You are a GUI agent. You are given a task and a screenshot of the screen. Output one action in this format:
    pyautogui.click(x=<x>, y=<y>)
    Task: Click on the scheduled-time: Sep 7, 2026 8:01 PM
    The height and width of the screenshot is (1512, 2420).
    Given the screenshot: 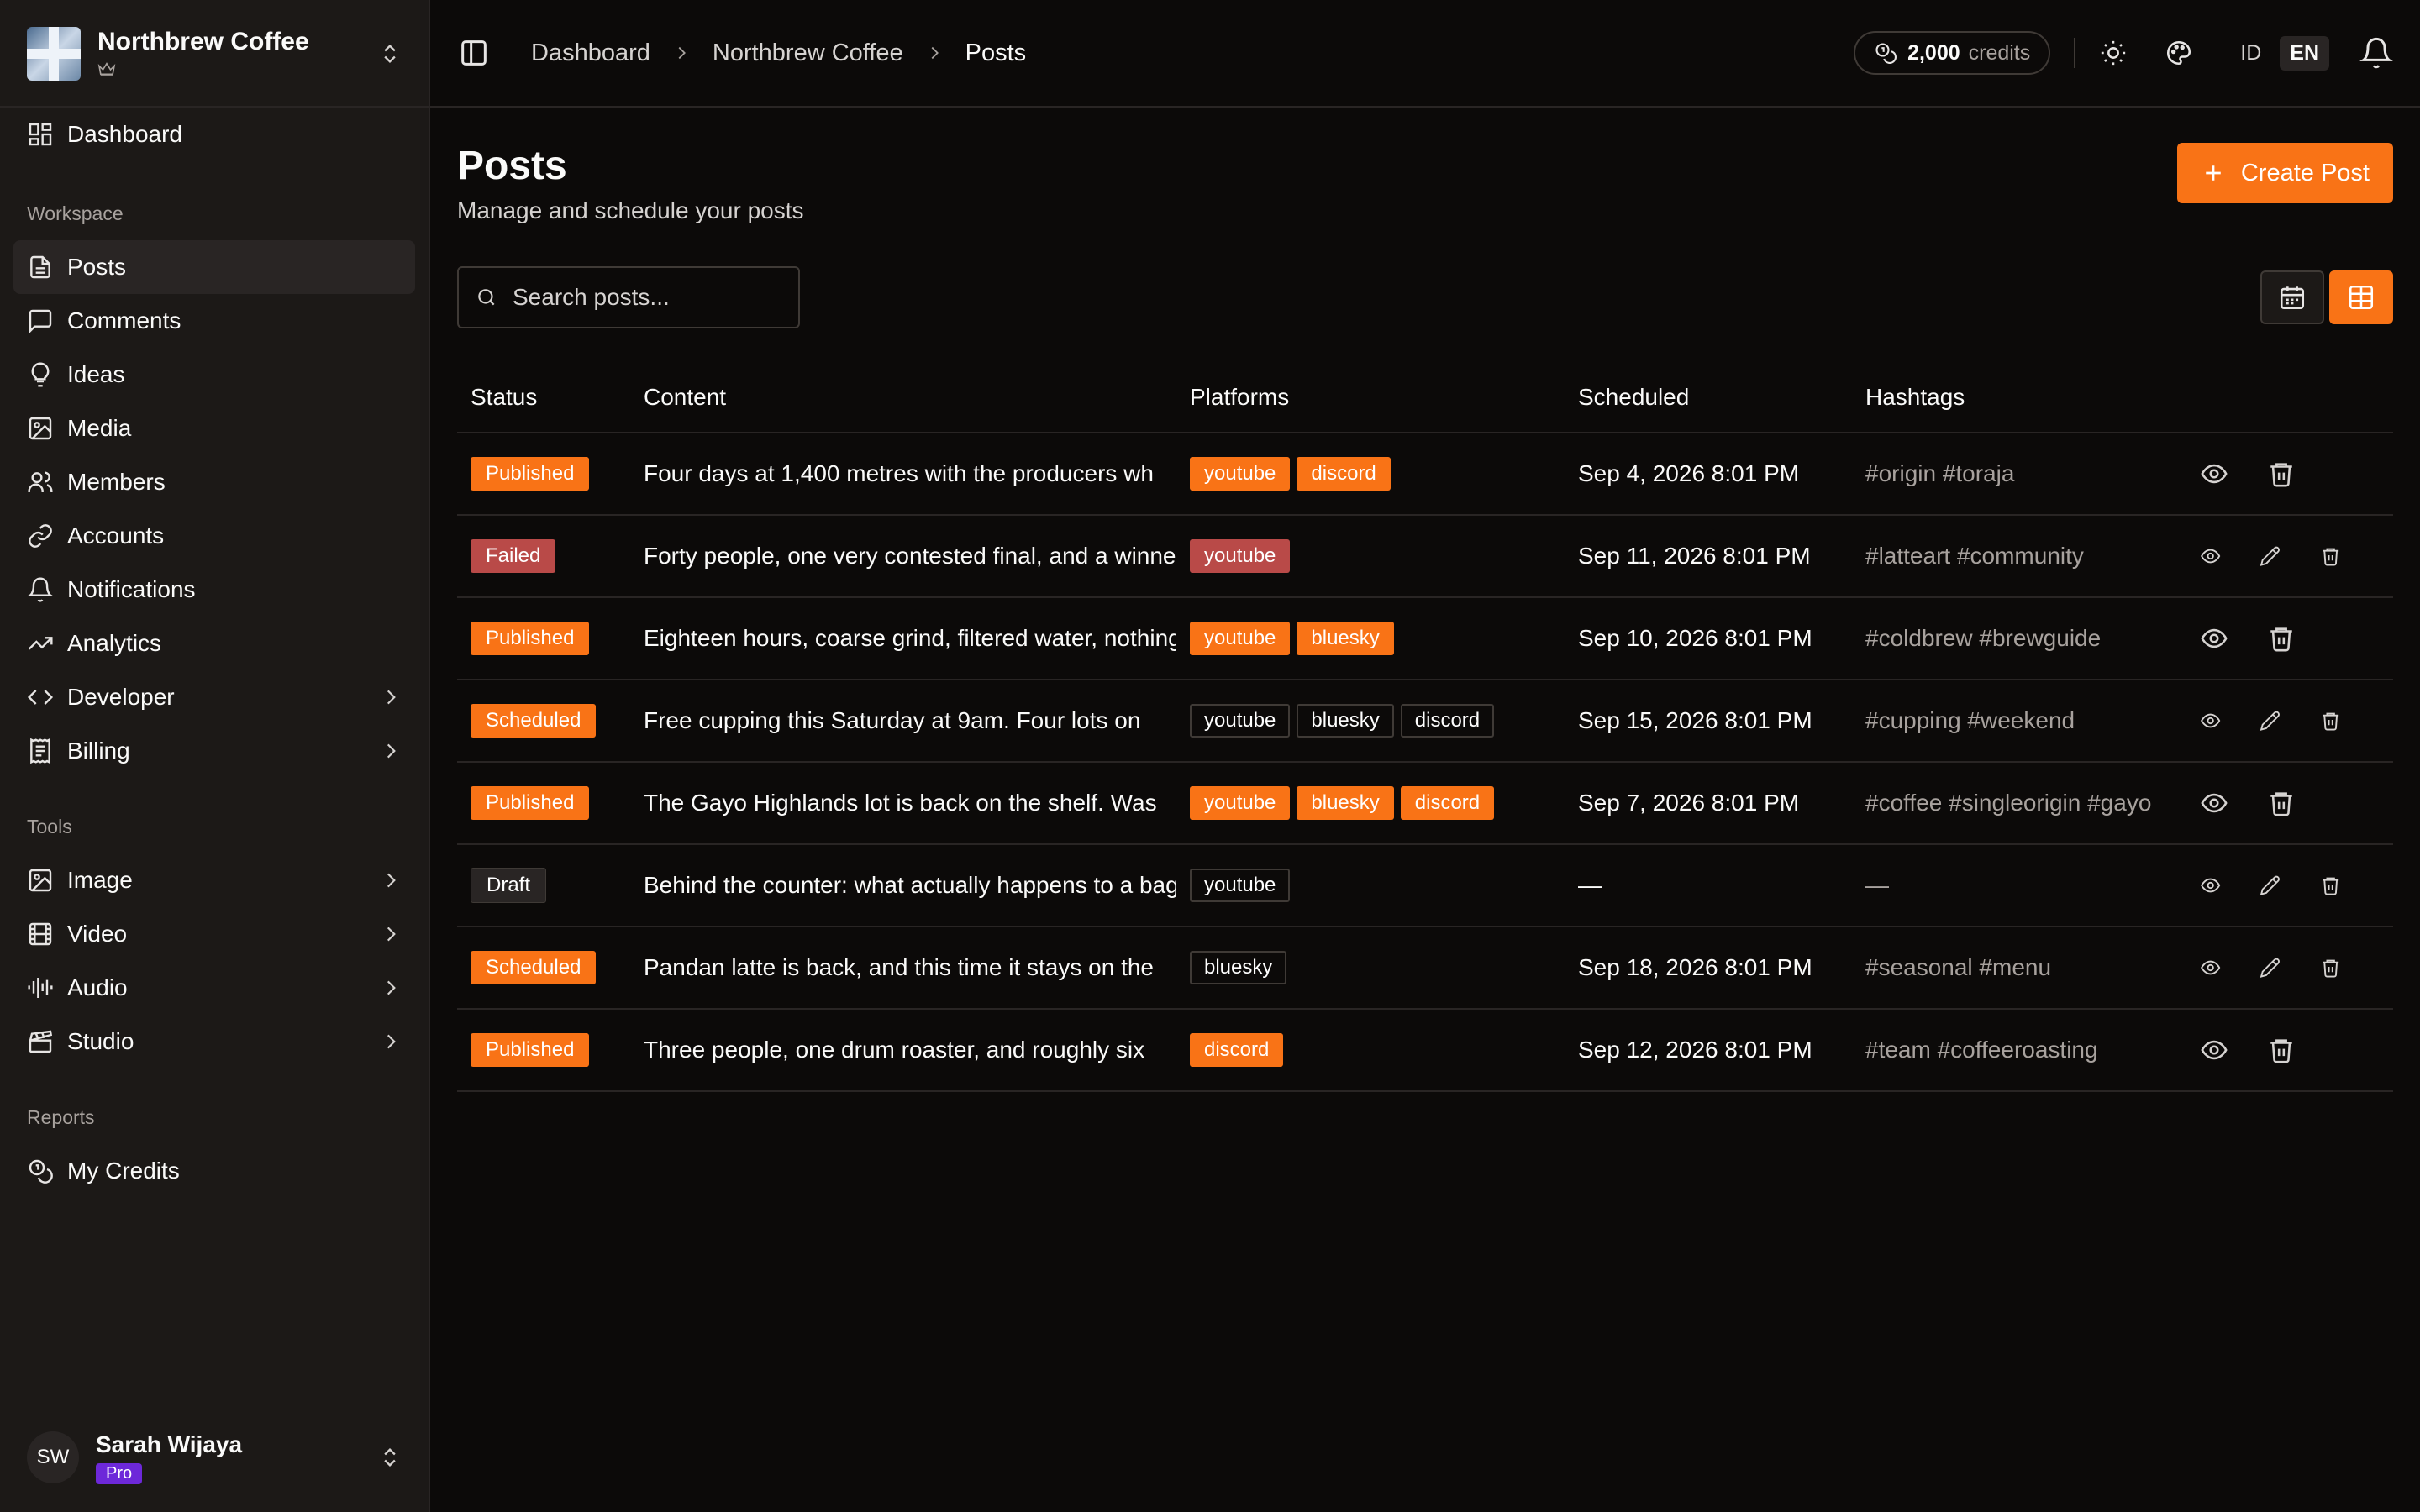 What is the action you would take?
    pyautogui.click(x=1709, y=803)
    